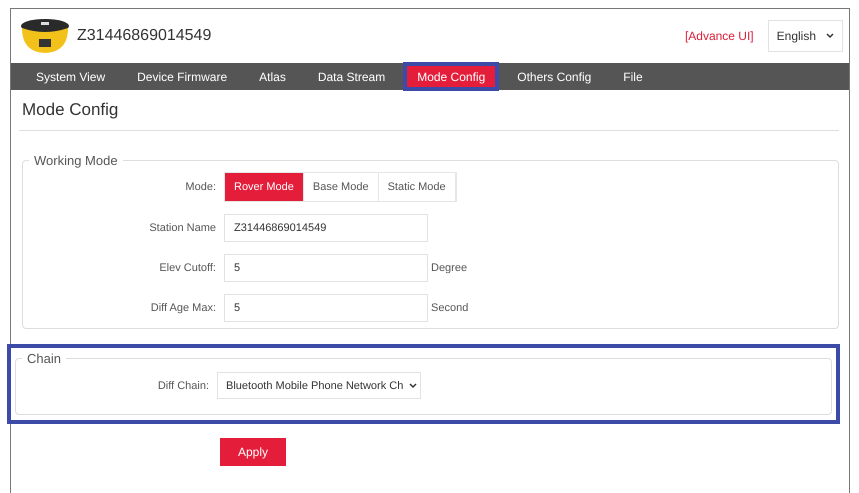 This screenshot has height=493, width=859. Describe the element at coordinates (719, 36) in the screenshot. I see `advance-ui-link: [Advance UI]` at that location.